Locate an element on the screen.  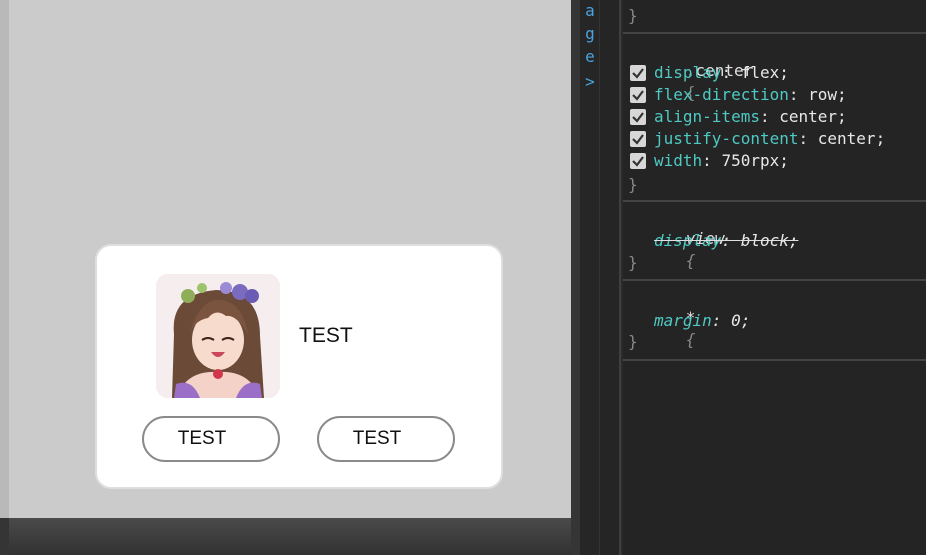
previous-rule-close-brace: } is located at coordinates (633, 15).